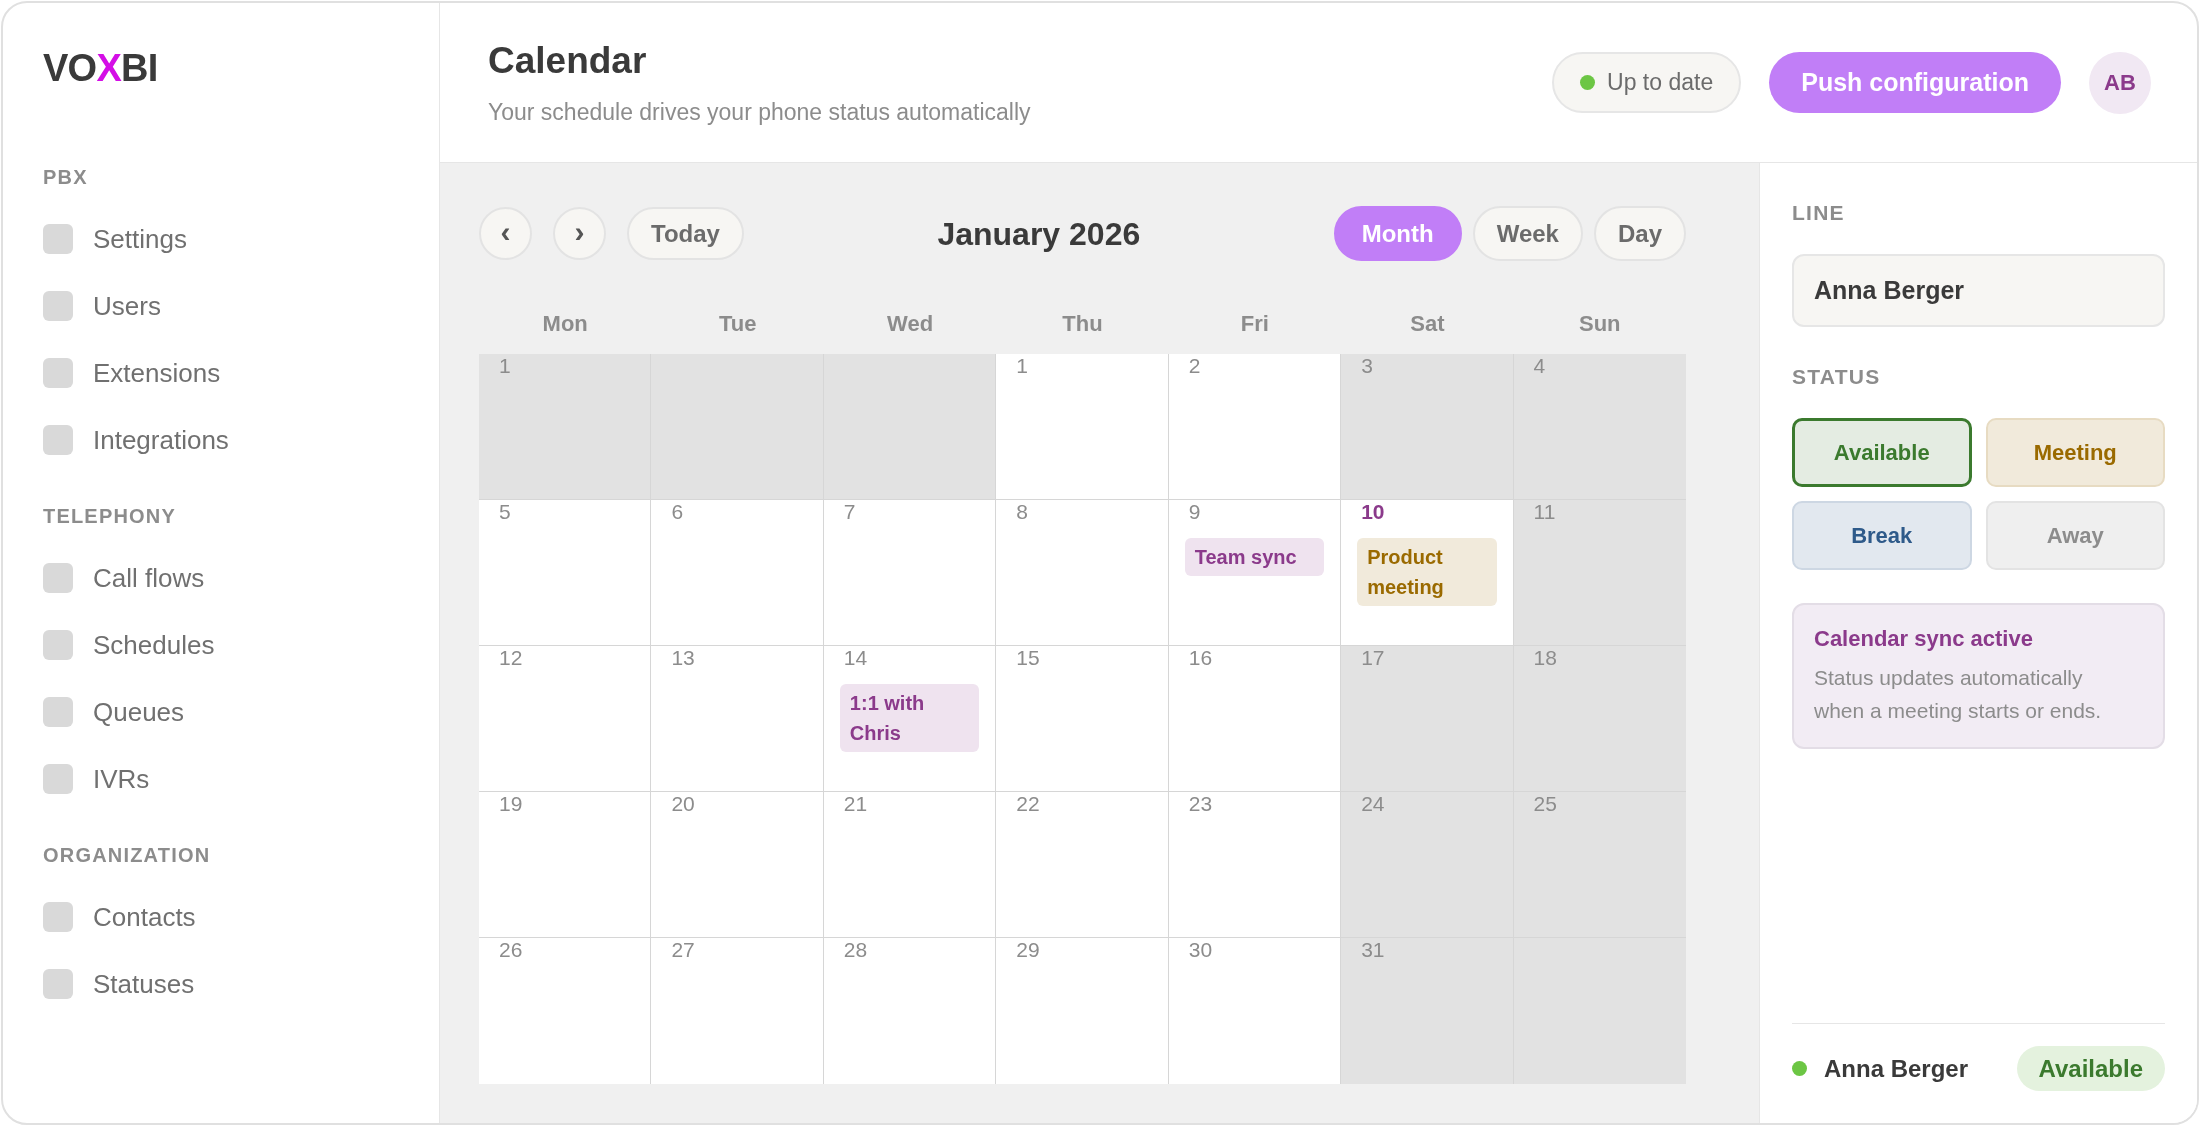 The image size is (2200, 1126). I want to click on nav-item: Schedules, so click(132, 645).